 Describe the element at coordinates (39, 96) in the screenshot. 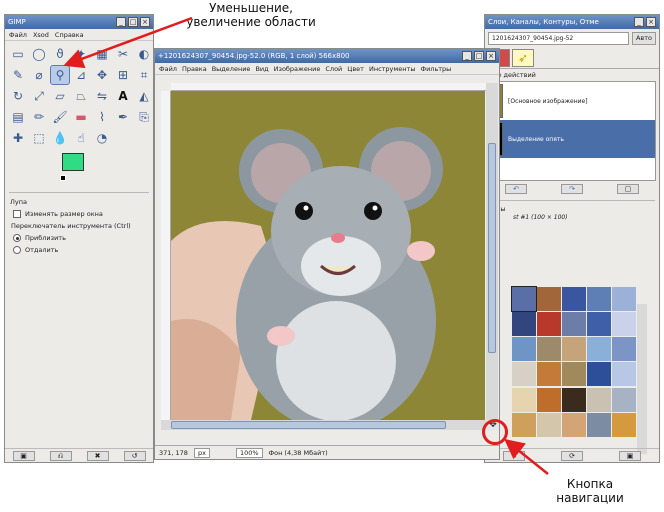

I see `scale-icon: ⤢` at that location.